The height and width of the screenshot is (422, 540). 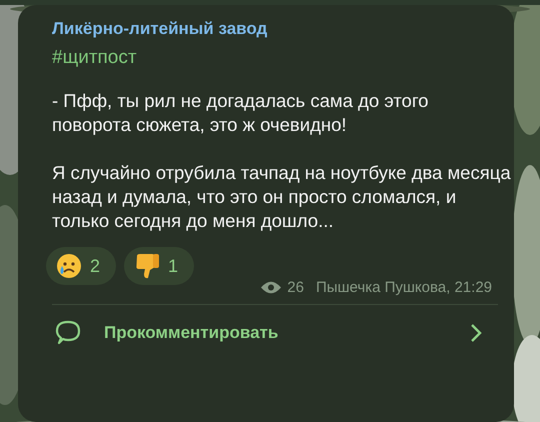 I want to click on channel-name: Ликёрно-литейный завод, so click(x=275, y=29).